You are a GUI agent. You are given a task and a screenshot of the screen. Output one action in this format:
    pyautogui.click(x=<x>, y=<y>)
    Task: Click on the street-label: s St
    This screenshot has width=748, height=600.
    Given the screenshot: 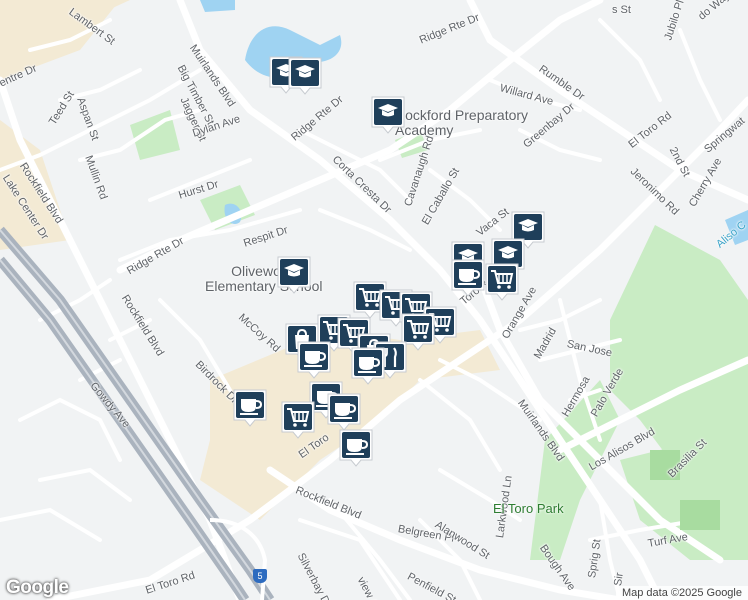 What is the action you would take?
    pyautogui.click(x=621, y=10)
    